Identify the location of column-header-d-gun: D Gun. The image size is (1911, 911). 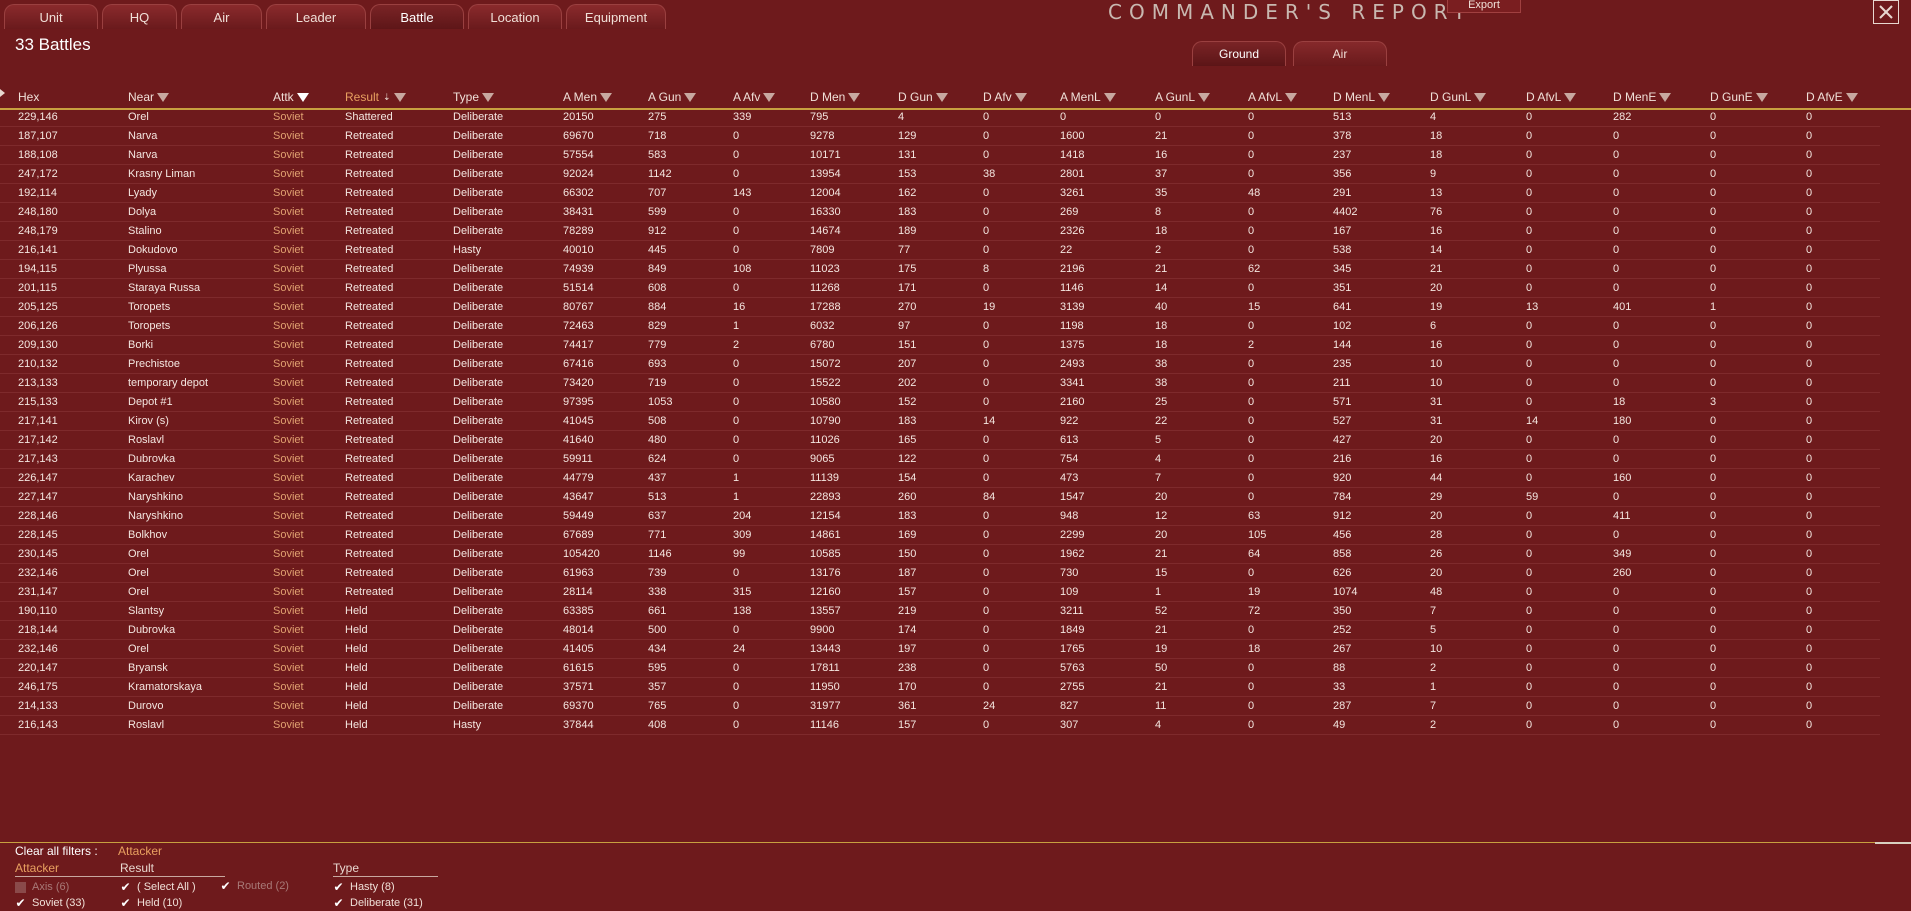
(940, 97).